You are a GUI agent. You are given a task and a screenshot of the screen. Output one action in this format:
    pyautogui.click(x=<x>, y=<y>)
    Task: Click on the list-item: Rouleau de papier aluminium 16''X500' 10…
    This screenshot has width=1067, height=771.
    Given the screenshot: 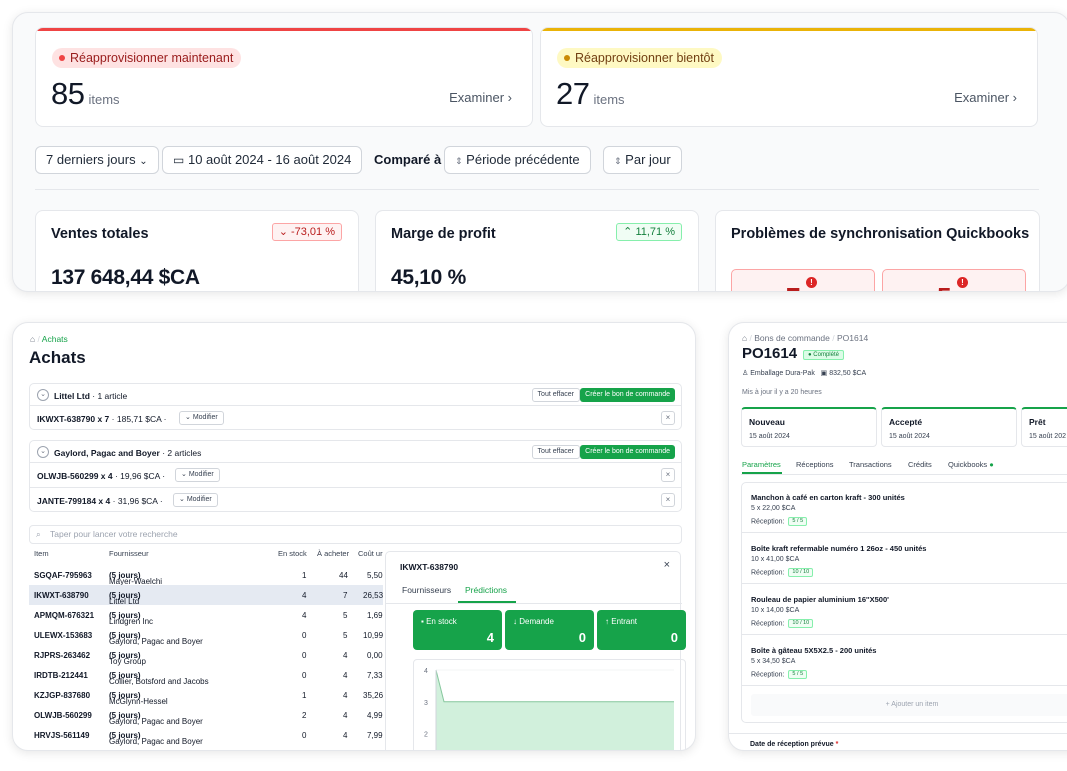 What is the action you would take?
    pyautogui.click(x=904, y=610)
    